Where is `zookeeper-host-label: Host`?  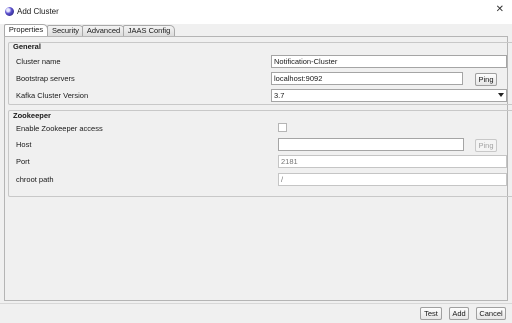 zookeeper-host-label: Host is located at coordinates (24, 144).